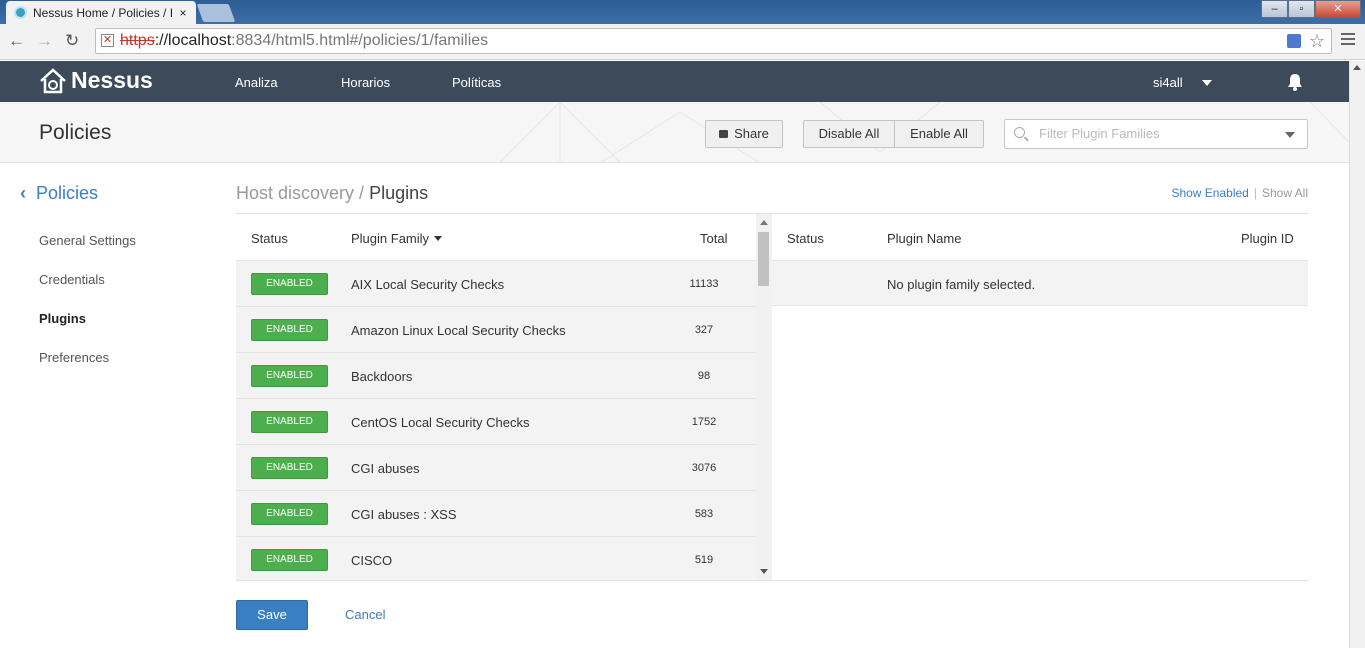 The width and height of the screenshot is (1365, 648). What do you see at coordinates (74, 357) in the screenshot?
I see `sidebar-item-preferences: Preferences` at bounding box center [74, 357].